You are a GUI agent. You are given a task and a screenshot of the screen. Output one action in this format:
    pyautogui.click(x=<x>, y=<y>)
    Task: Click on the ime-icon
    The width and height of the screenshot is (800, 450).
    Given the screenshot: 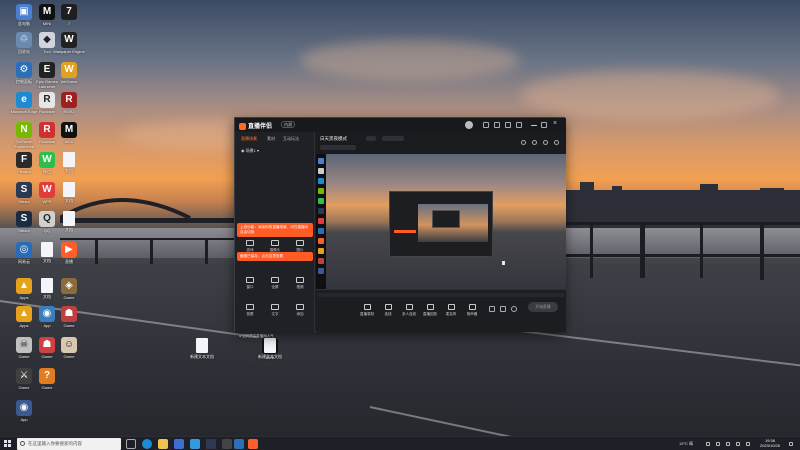 What is the action you would take?
    pyautogui.click(x=748, y=444)
    